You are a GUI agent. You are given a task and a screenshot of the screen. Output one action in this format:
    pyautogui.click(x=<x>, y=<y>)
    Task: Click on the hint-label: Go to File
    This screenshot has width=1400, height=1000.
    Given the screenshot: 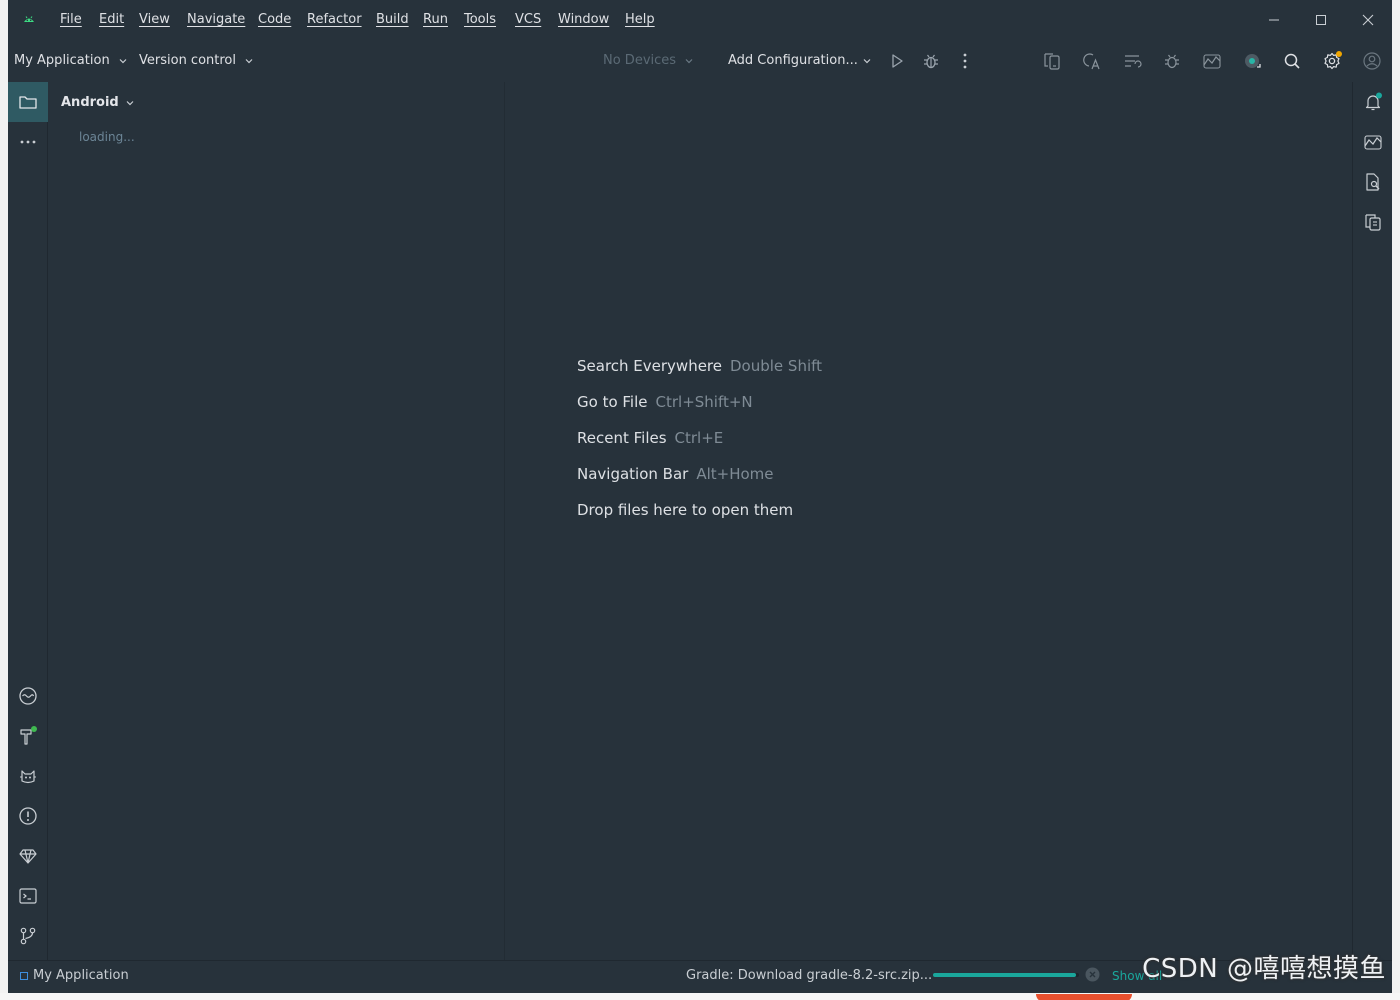 What is the action you would take?
    pyautogui.click(x=612, y=402)
    